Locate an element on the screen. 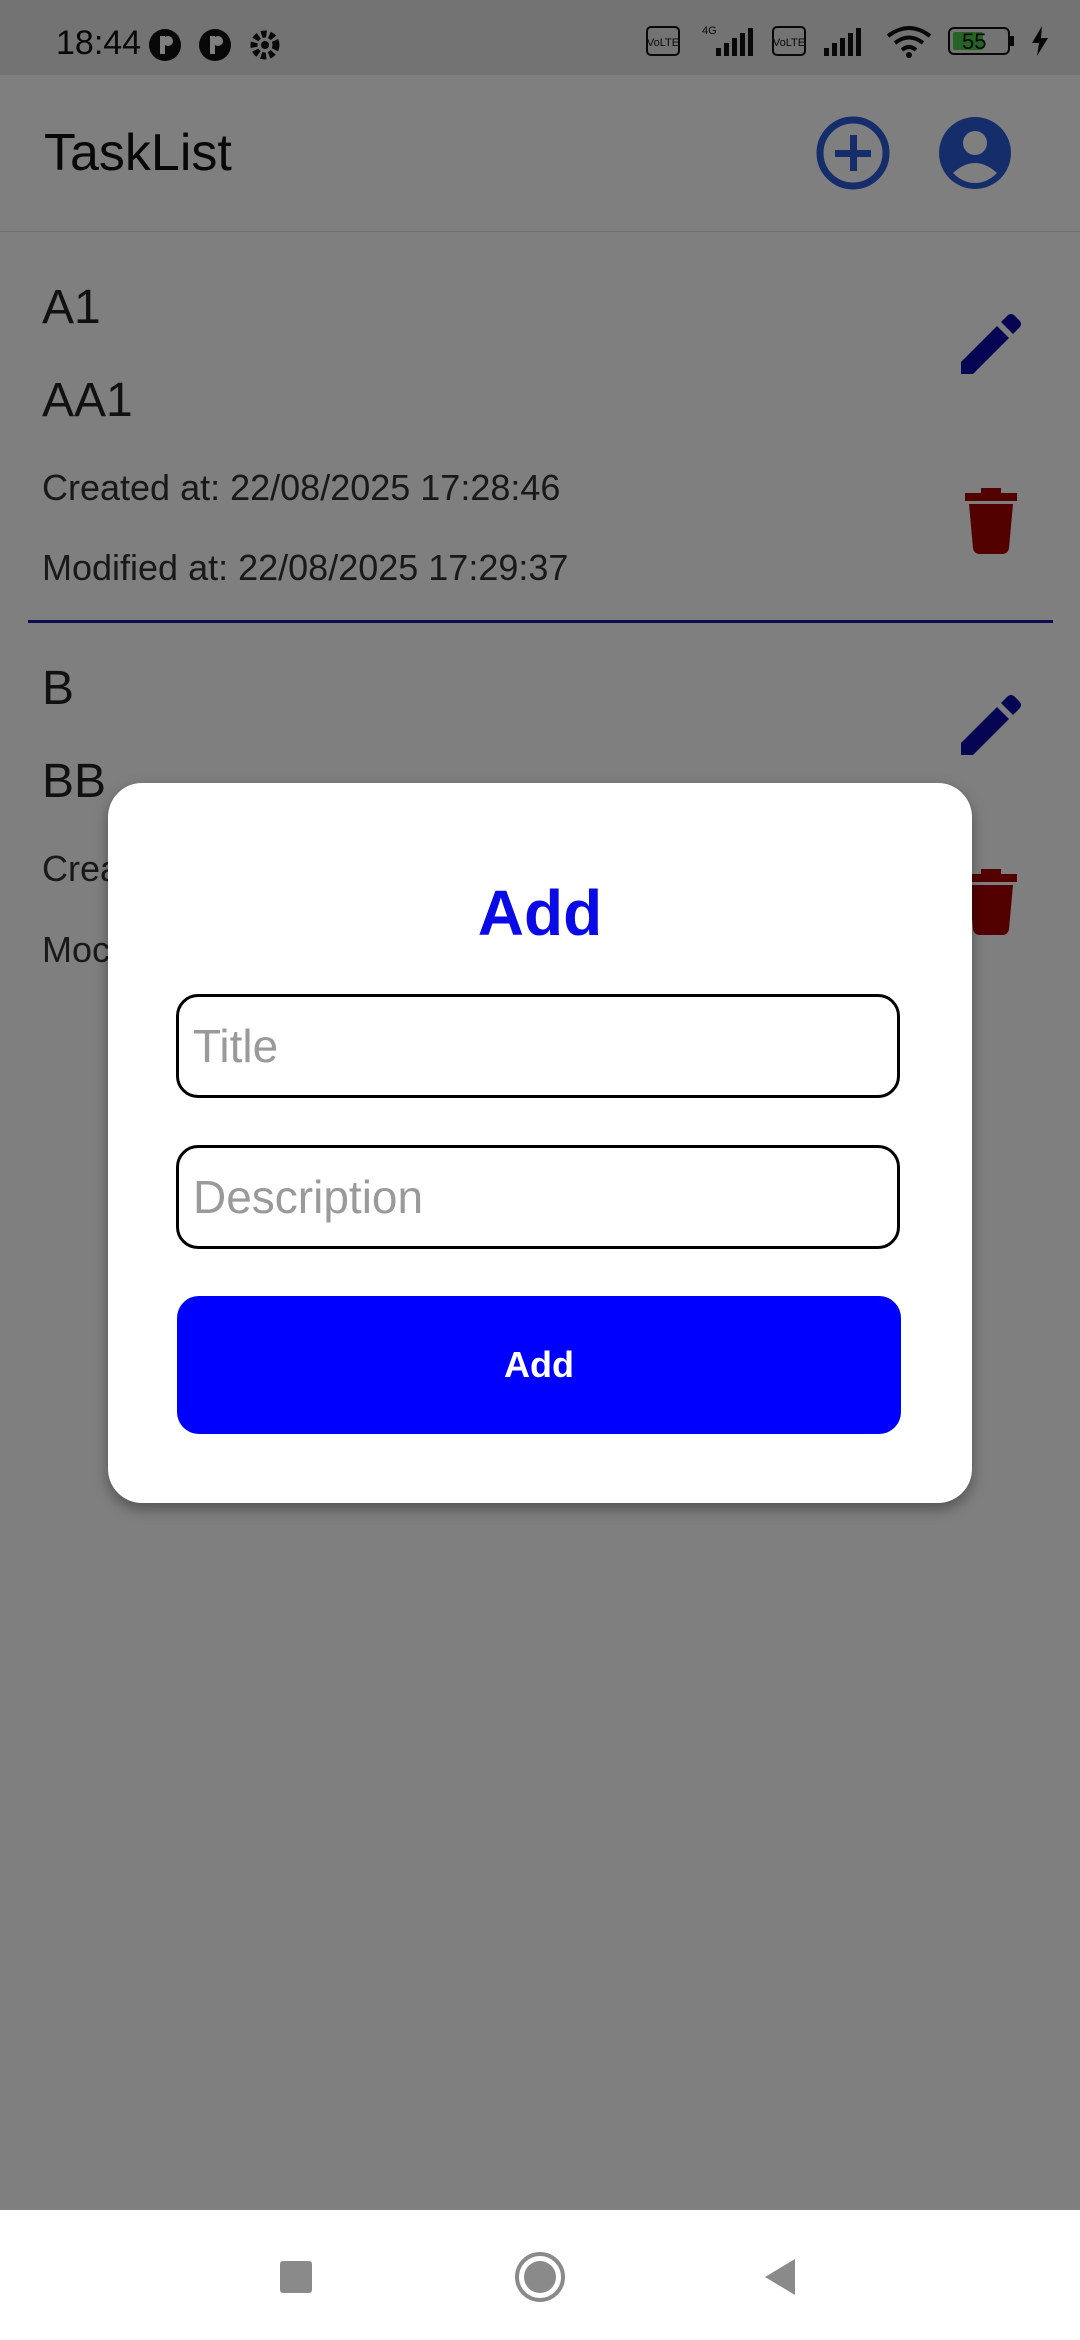 The image size is (1080, 2340). system-nav-bar is located at coordinates (540, 2275).